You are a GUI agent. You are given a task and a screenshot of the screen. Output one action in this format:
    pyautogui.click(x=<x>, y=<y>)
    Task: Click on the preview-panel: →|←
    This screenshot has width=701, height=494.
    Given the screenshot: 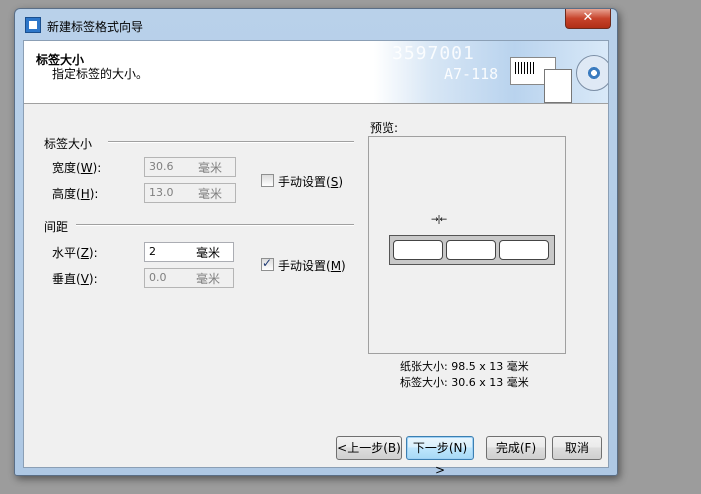 What is the action you would take?
    pyautogui.click(x=467, y=245)
    